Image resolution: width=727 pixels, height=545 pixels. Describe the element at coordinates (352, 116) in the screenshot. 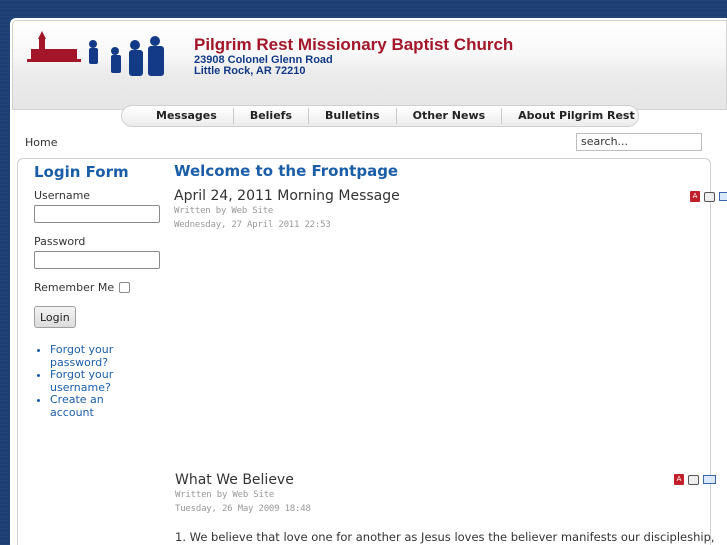

I see `nav-bulletins: Bulletins` at that location.